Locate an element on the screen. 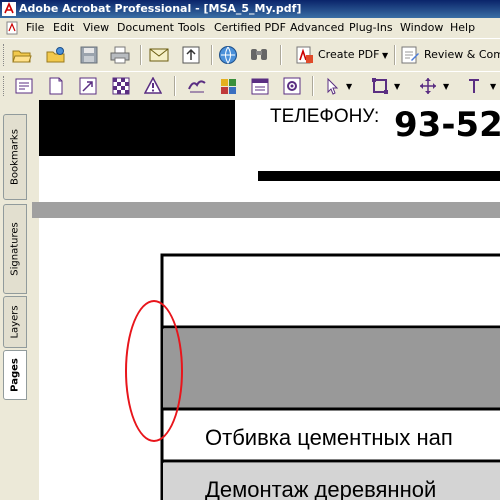  table-row-text: Демонтаж деревянной is located at coordinates (320, 488).